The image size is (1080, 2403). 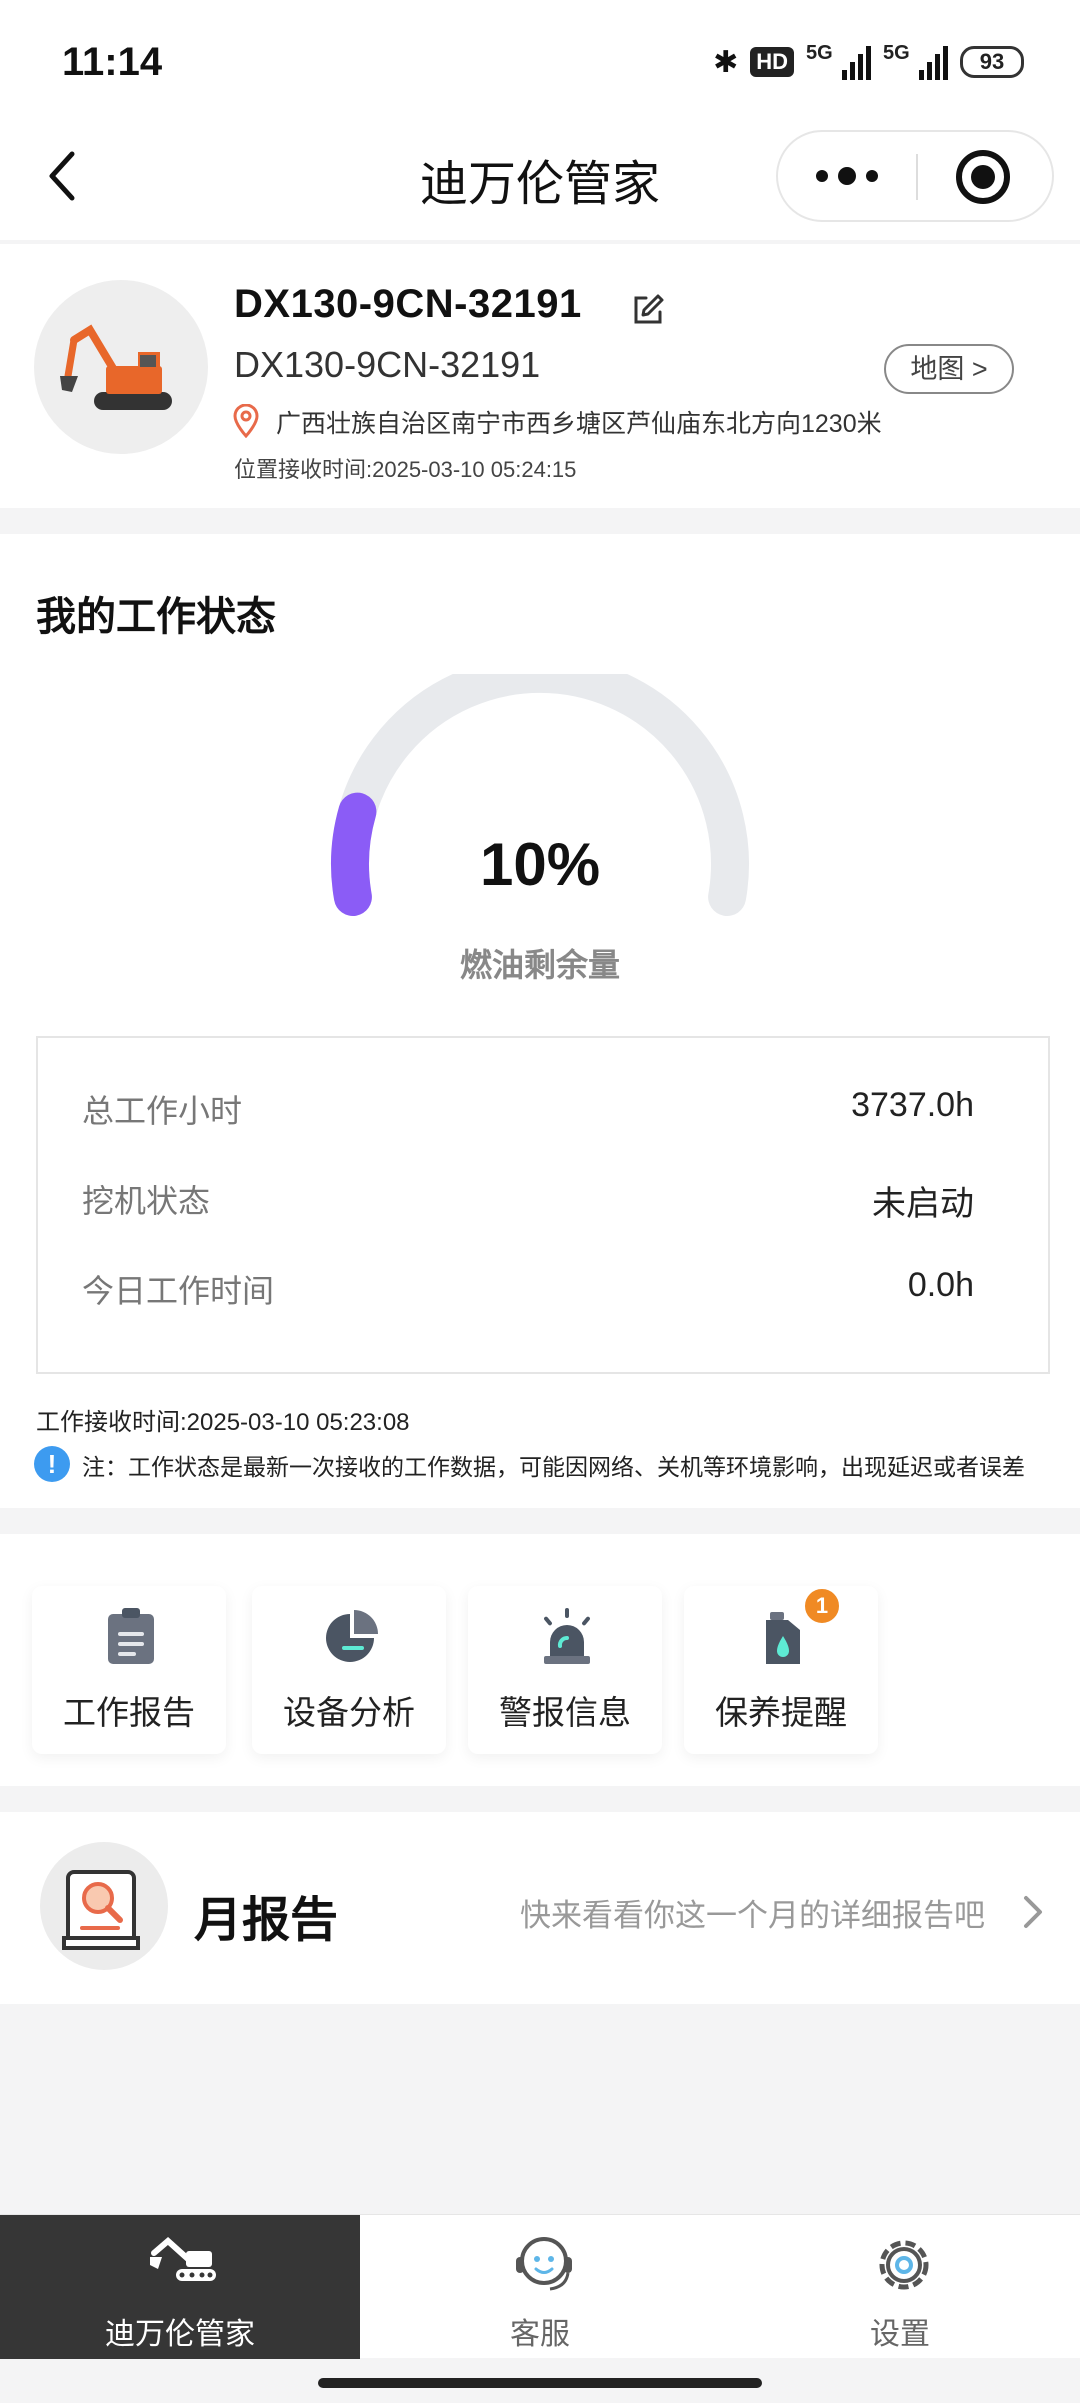 I want to click on menu-item-alarm-info: 警报信息, so click(x=565, y=1670).